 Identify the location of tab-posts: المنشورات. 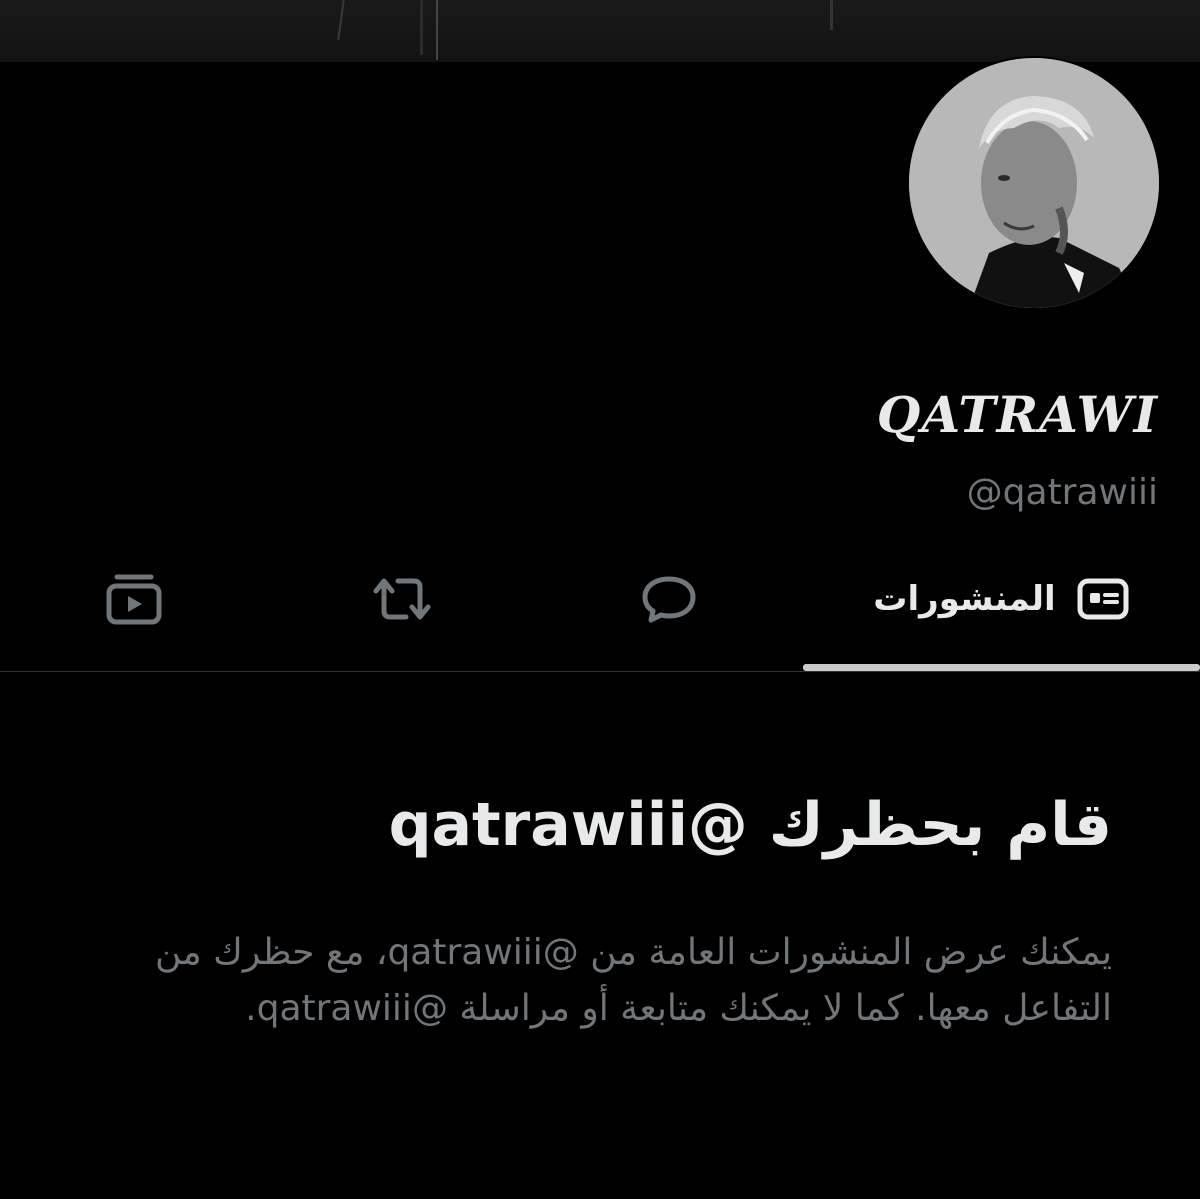
(1001, 599).